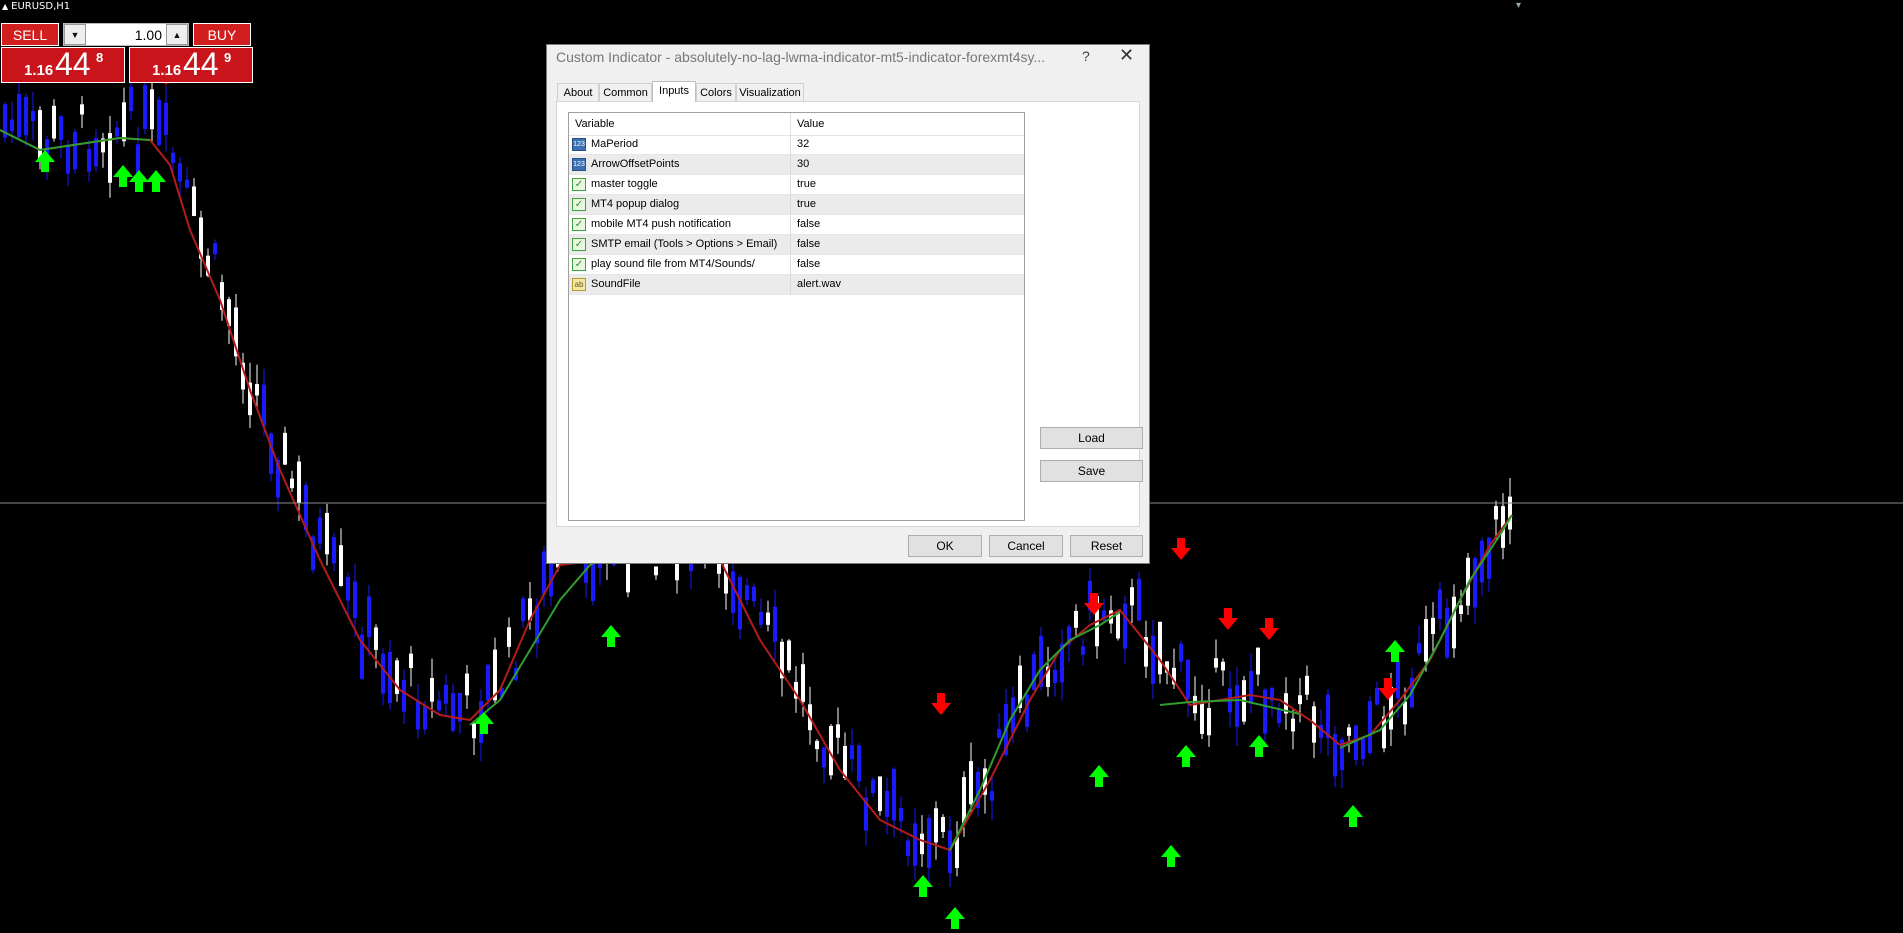 The height and width of the screenshot is (933, 1903). I want to click on bool-icon: ✓, so click(579, 224).